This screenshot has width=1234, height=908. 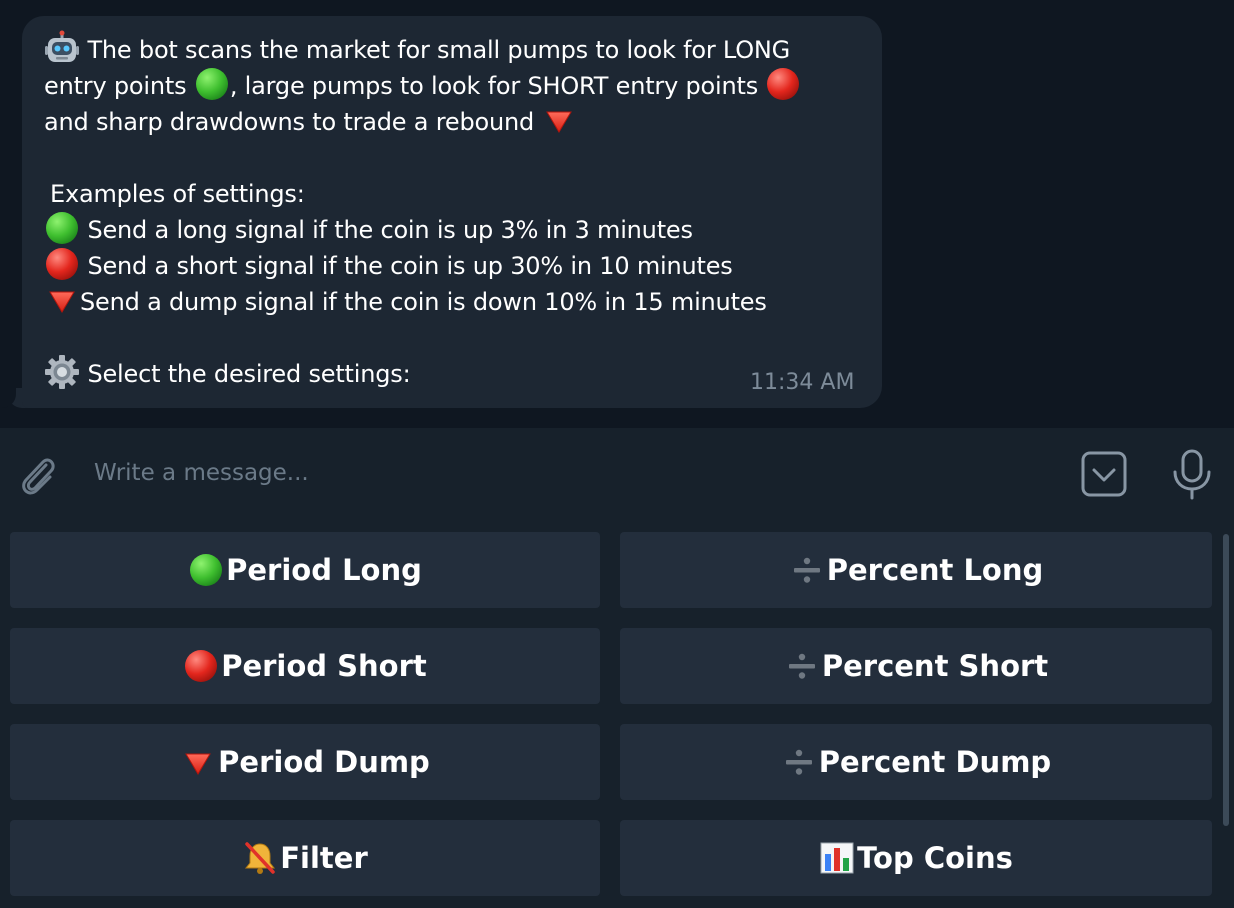 What do you see at coordinates (38, 475) in the screenshot?
I see `paperclip-icon` at bounding box center [38, 475].